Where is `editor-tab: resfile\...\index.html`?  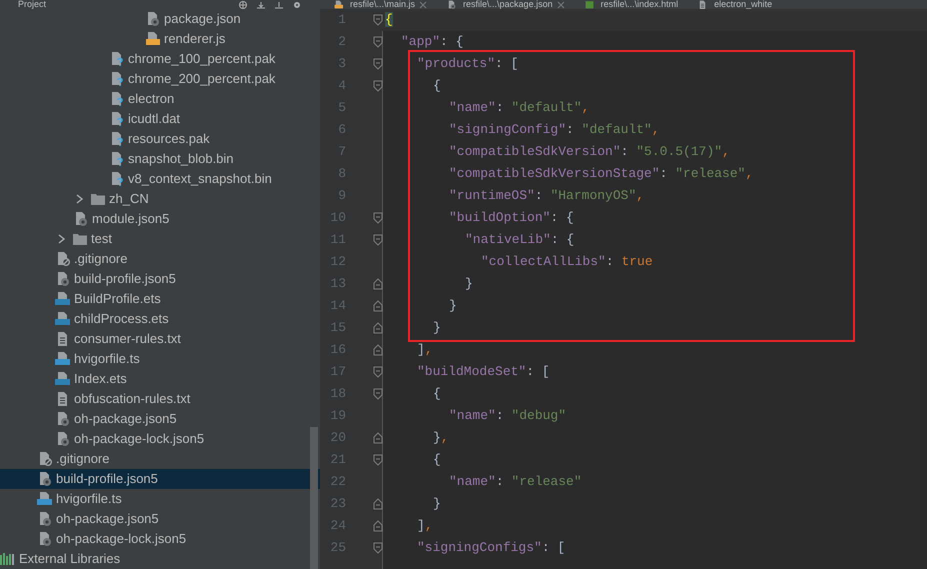 editor-tab: resfile\...\index.html is located at coordinates (631, 4).